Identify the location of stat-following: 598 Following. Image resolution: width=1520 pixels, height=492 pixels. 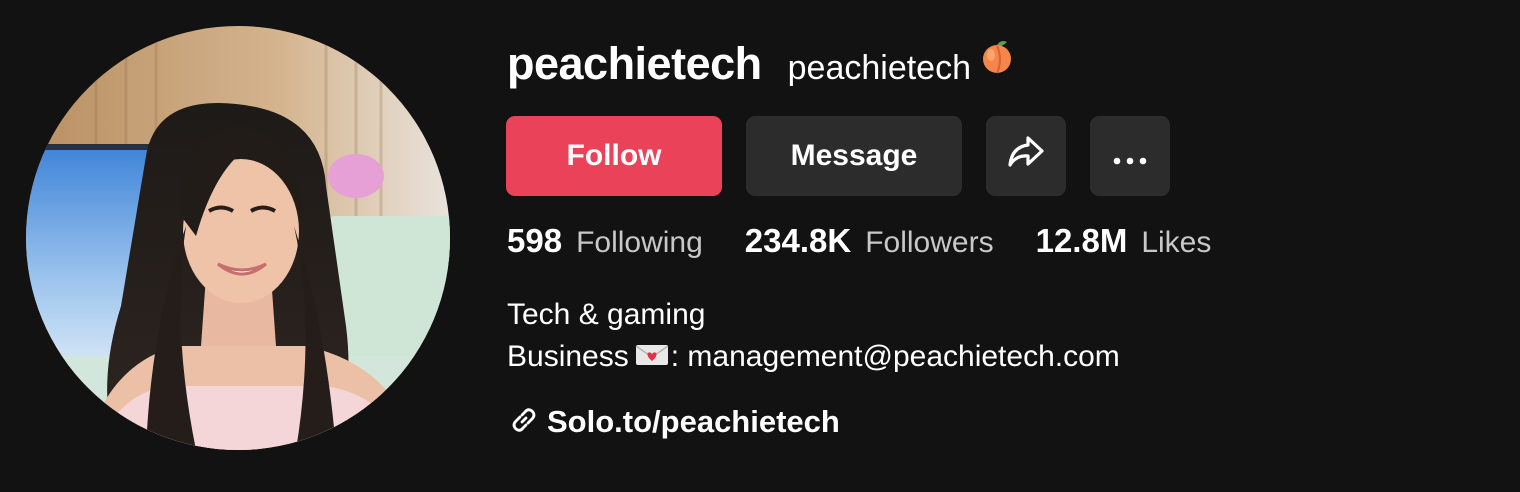
(605, 241).